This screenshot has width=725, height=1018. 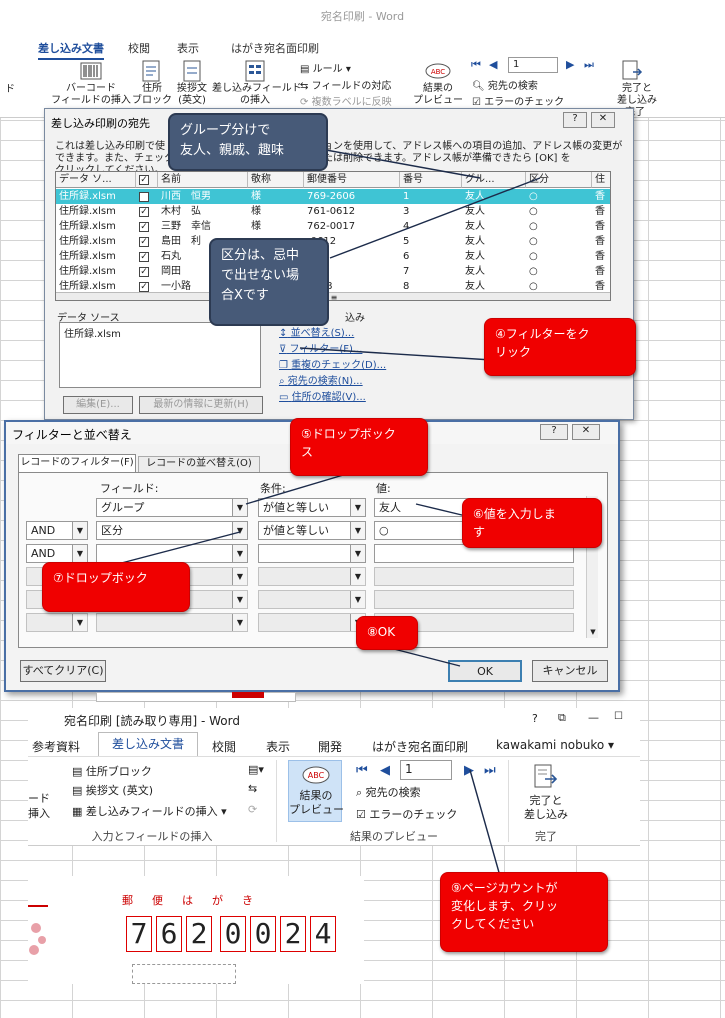 I want to click on callout-step9: ⑨ページカウントが 変化します、クリッ クしてください, so click(x=524, y=912).